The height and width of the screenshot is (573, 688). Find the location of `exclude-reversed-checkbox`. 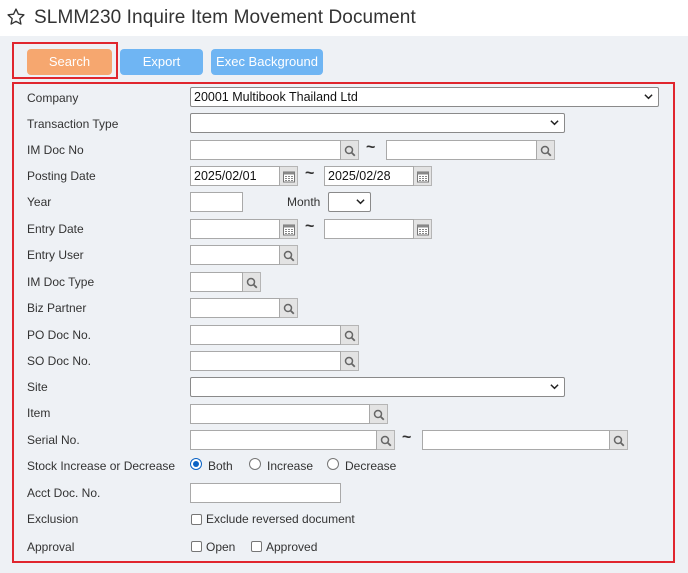

exclude-reversed-checkbox is located at coordinates (196, 519).